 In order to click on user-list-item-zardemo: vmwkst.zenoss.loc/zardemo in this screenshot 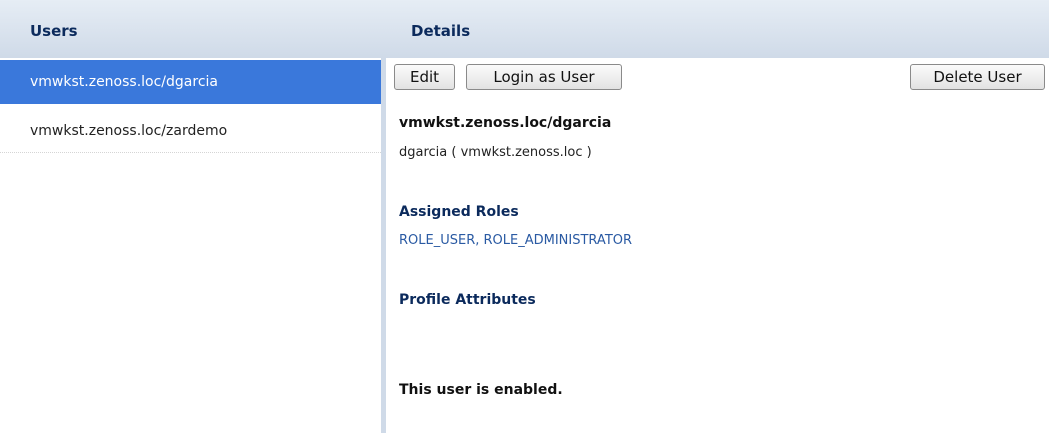, I will do `click(190, 131)`.